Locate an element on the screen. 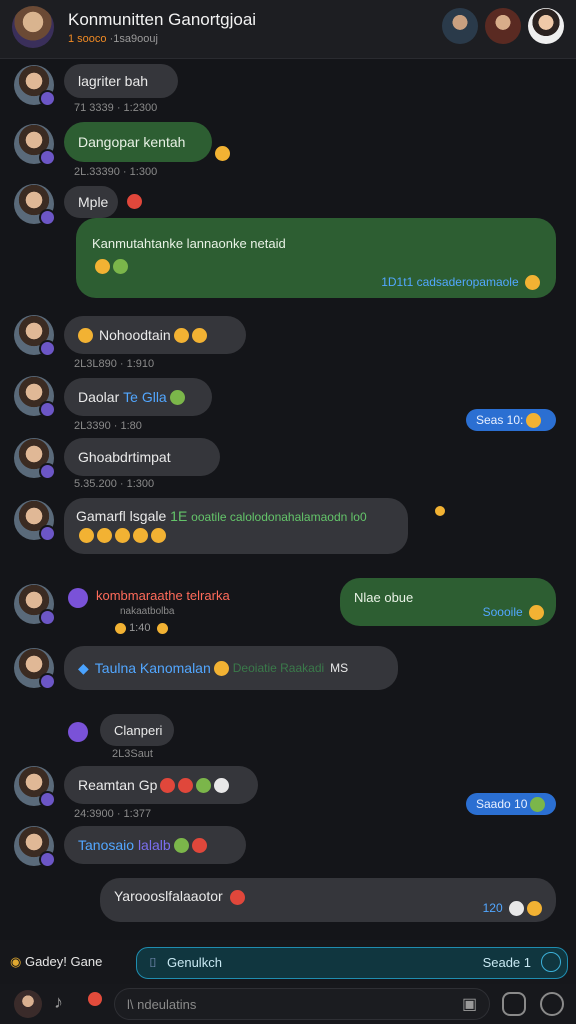 The height and width of the screenshot is (1024, 576). message-green-tag: 1E is located at coordinates (179, 516).